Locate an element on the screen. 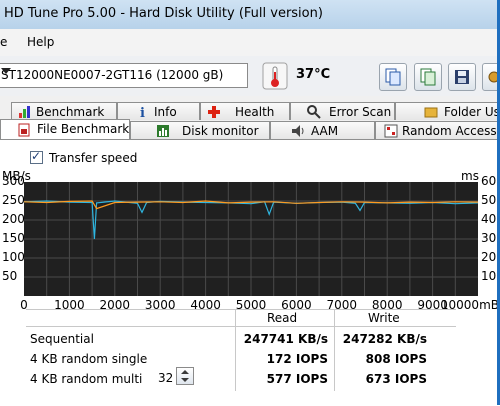  copy-all-button is located at coordinates (428, 77).